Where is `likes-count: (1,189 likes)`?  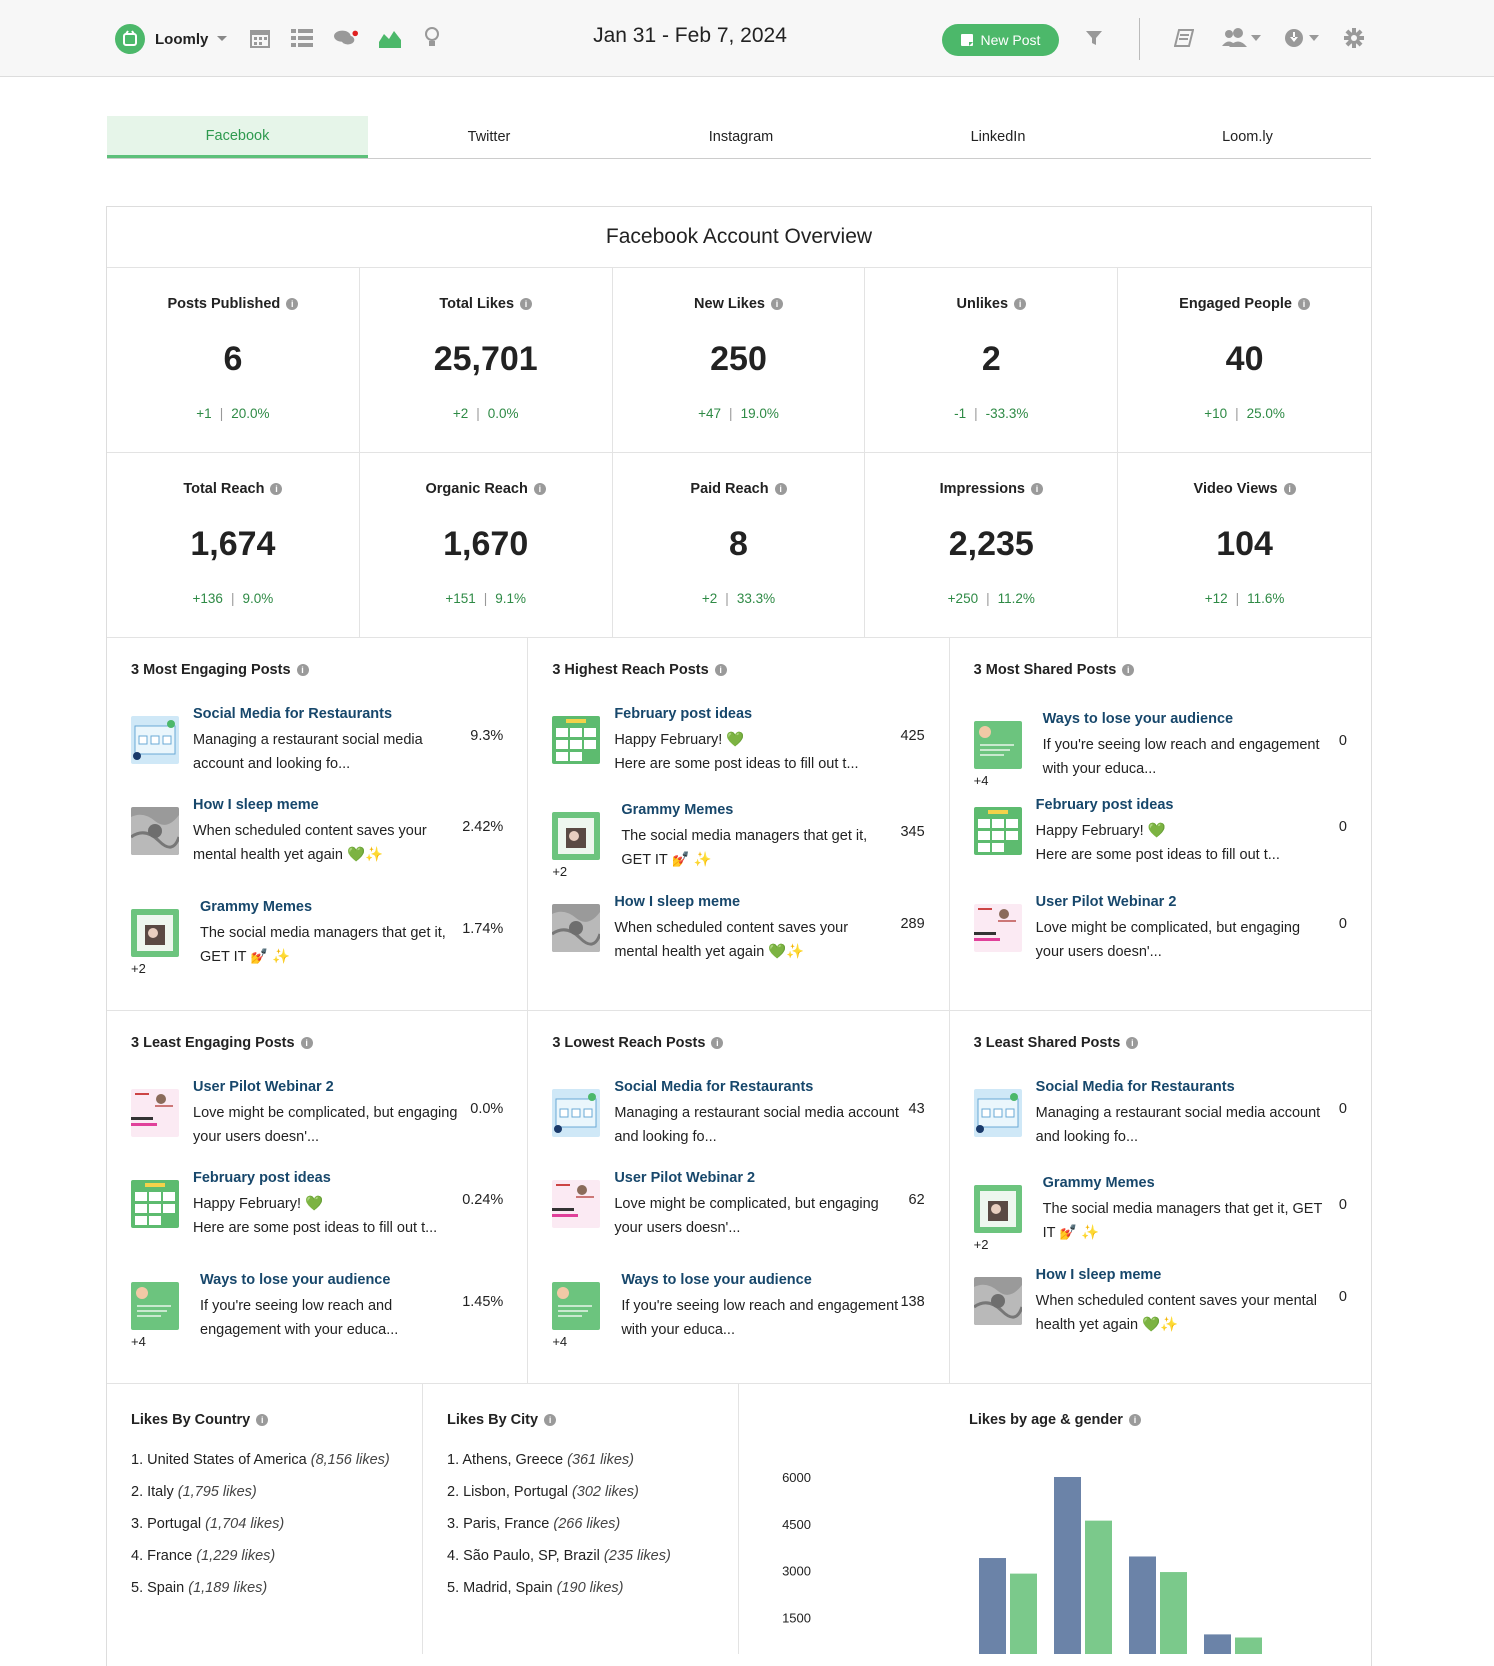 likes-count: (1,189 likes) is located at coordinates (228, 1588).